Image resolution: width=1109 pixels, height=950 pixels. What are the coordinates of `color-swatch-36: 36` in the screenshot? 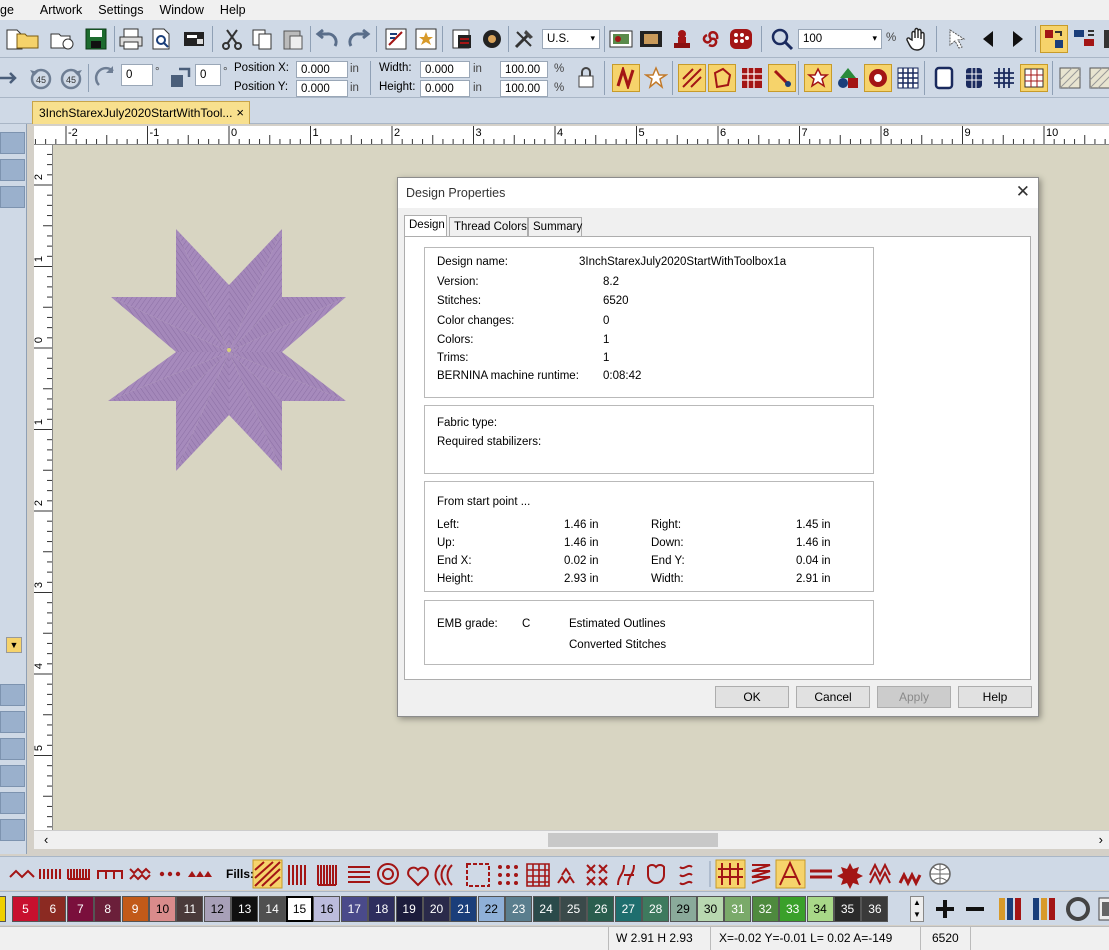 It's located at (875, 909).